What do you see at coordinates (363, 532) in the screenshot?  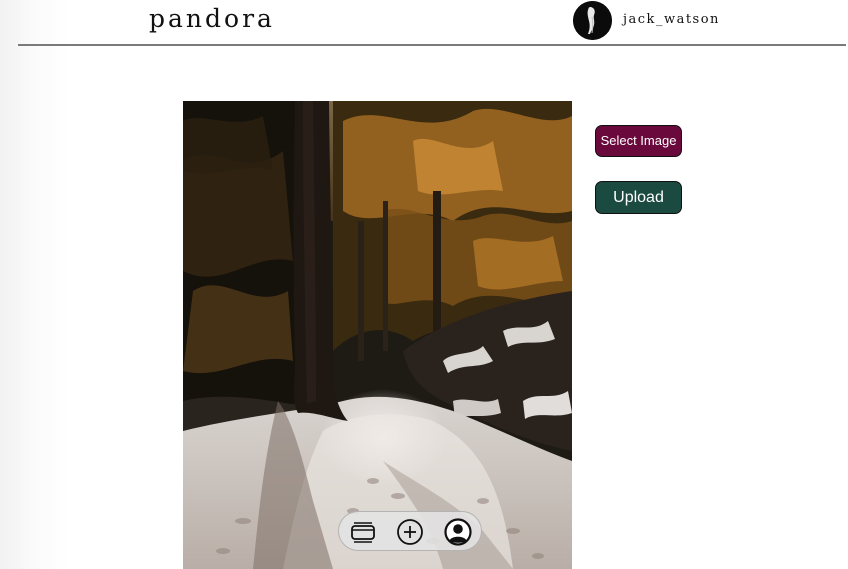 I see `feed-icon` at bounding box center [363, 532].